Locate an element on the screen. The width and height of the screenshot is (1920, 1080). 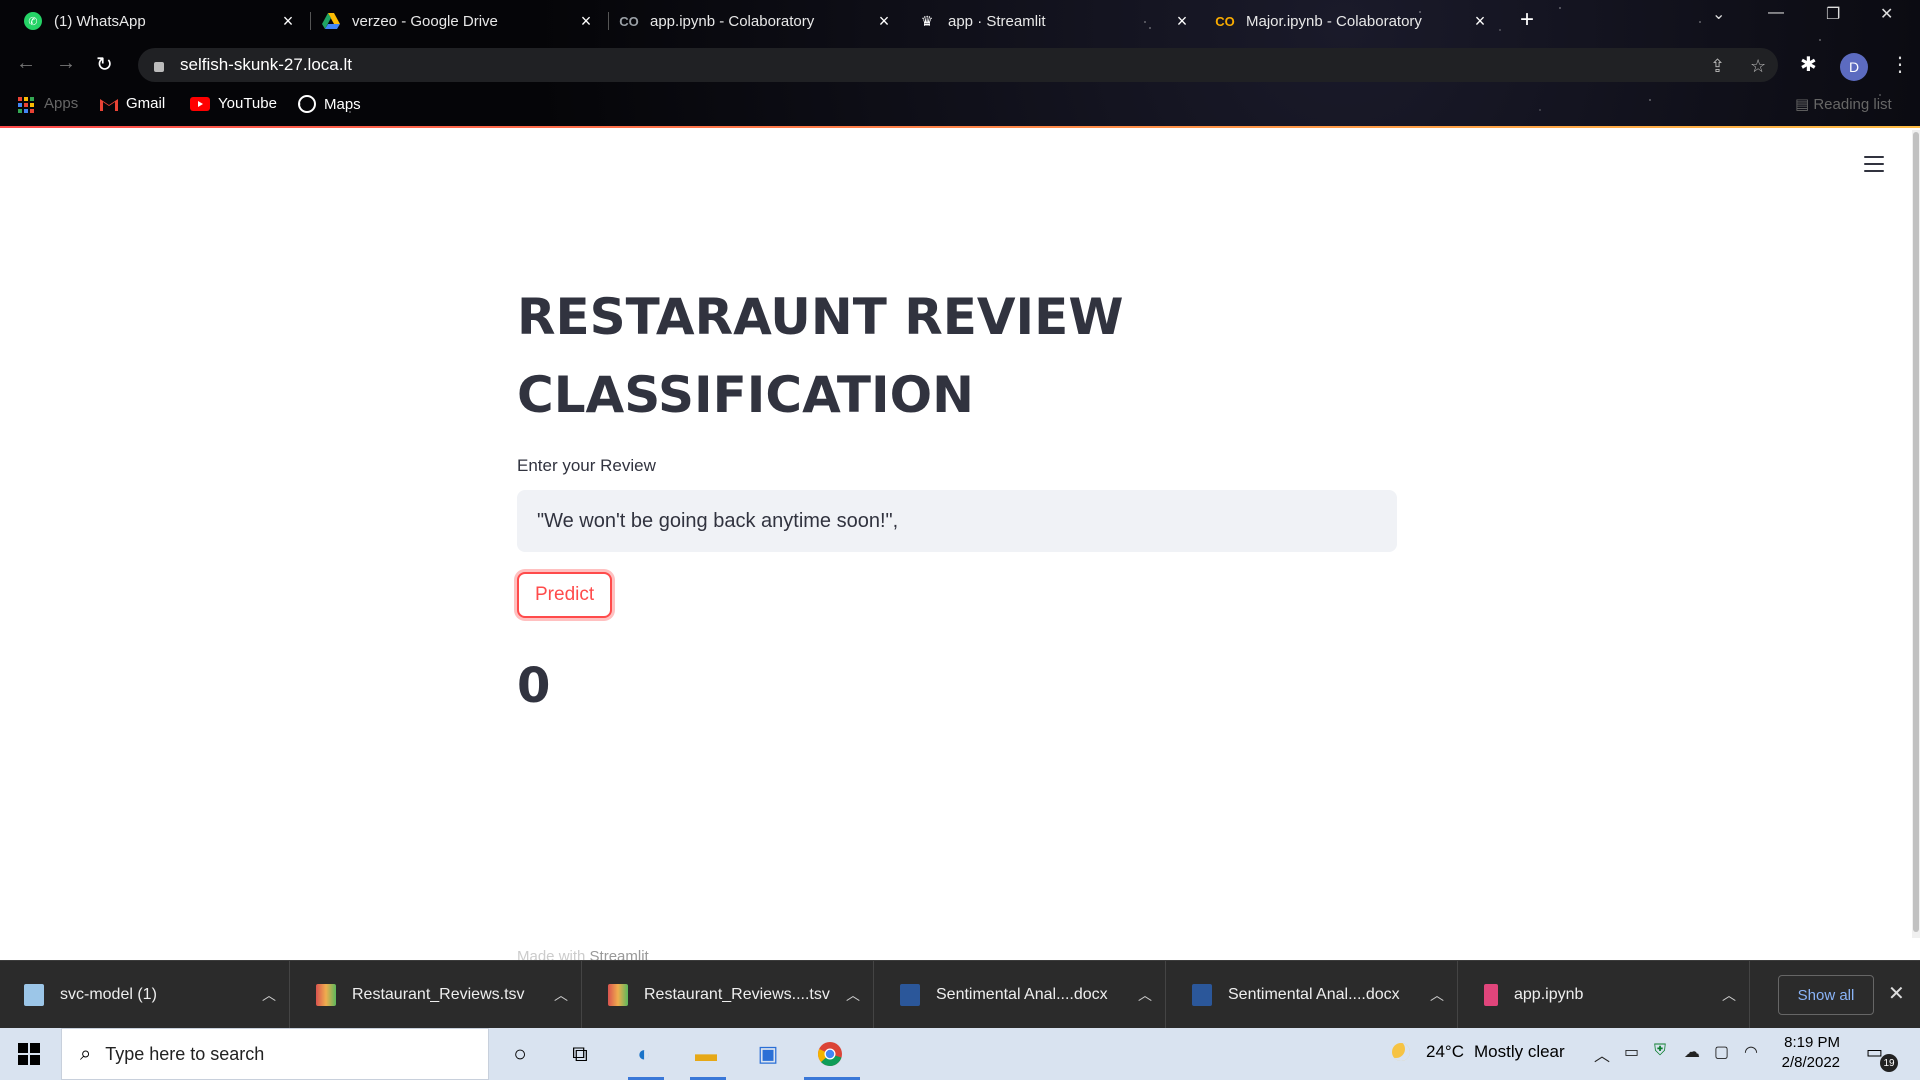
chrome-icon is located at coordinates (830, 1054).